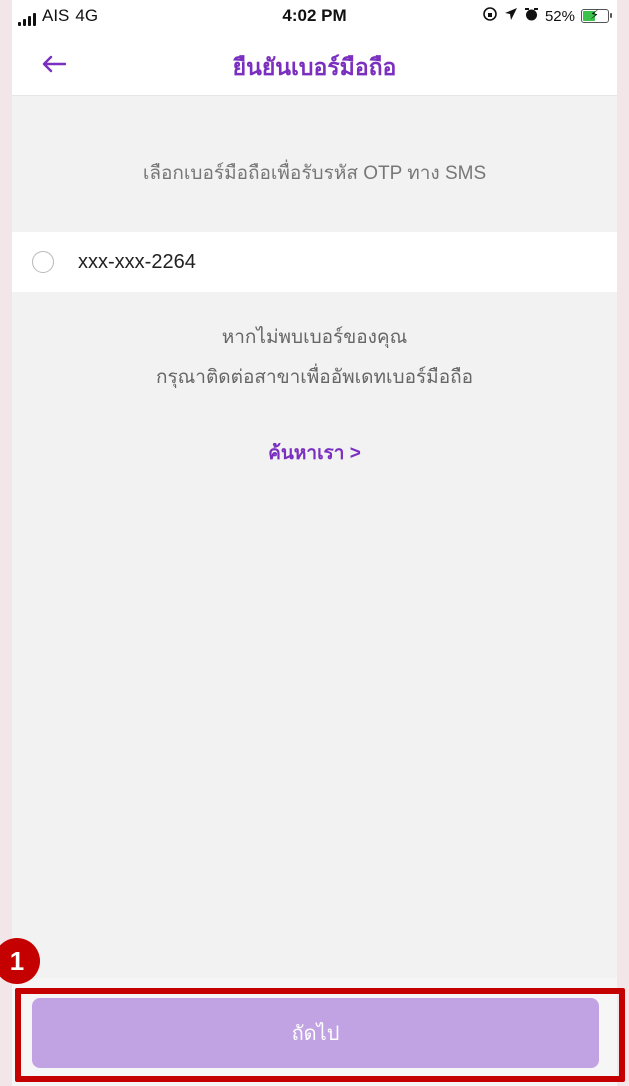 Image resolution: width=629 pixels, height=1086 pixels. I want to click on not-found-line-1: หากไม่พบเบอร์ของคุณ, so click(314, 337).